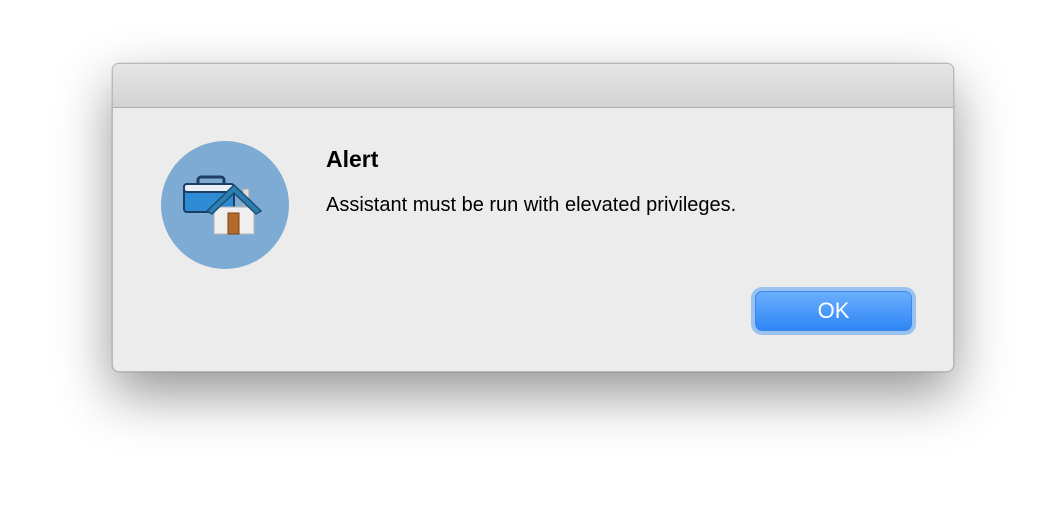 Image resolution: width=1064 pixels, height=530 pixels. Describe the element at coordinates (533, 86) in the screenshot. I see `dialog-titlebar` at that location.